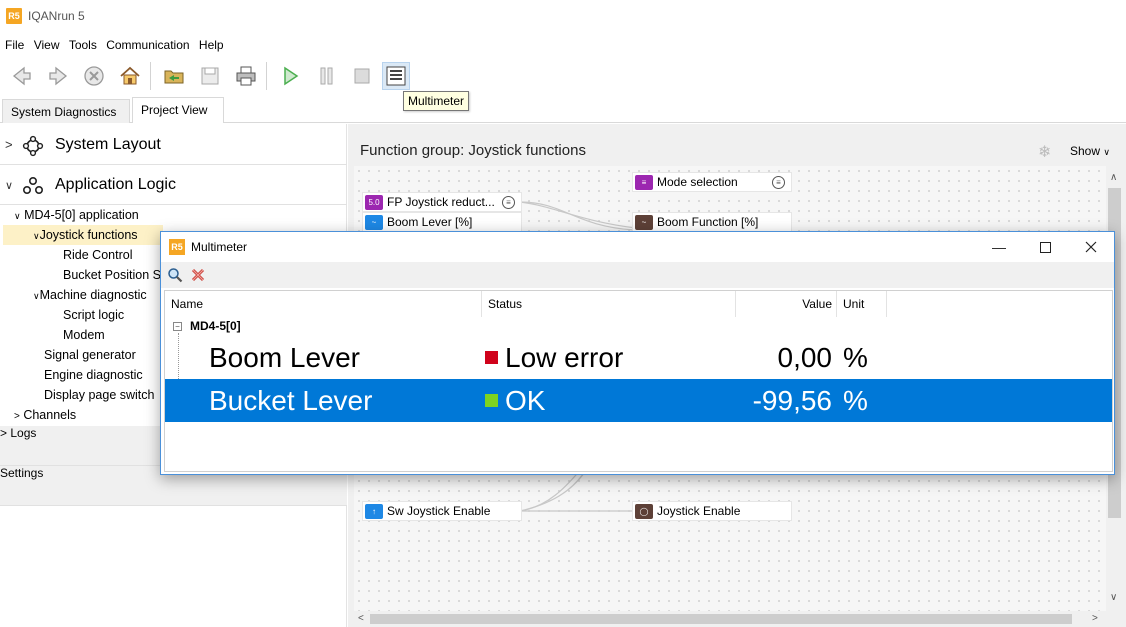 The width and height of the screenshot is (1126, 627). Describe the element at coordinates (174, 76) in the screenshot. I see `open-folder-icon` at that location.